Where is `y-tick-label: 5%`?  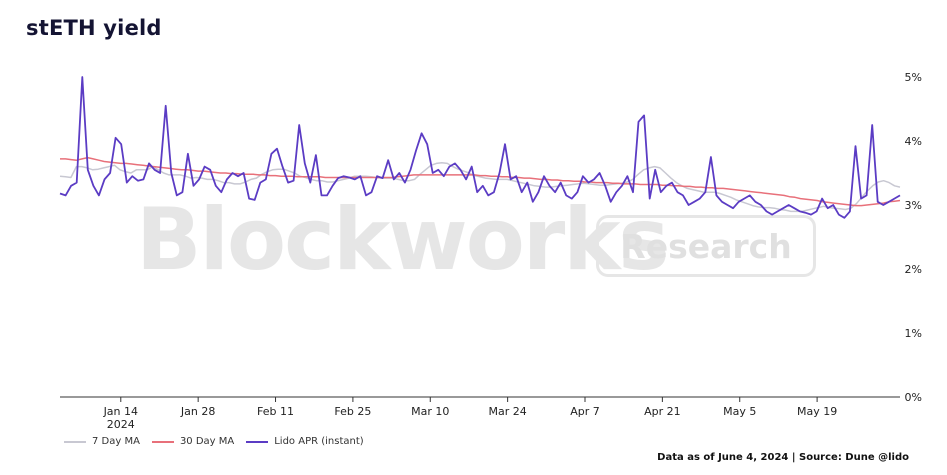 y-tick-label: 5% is located at coordinates (913, 77).